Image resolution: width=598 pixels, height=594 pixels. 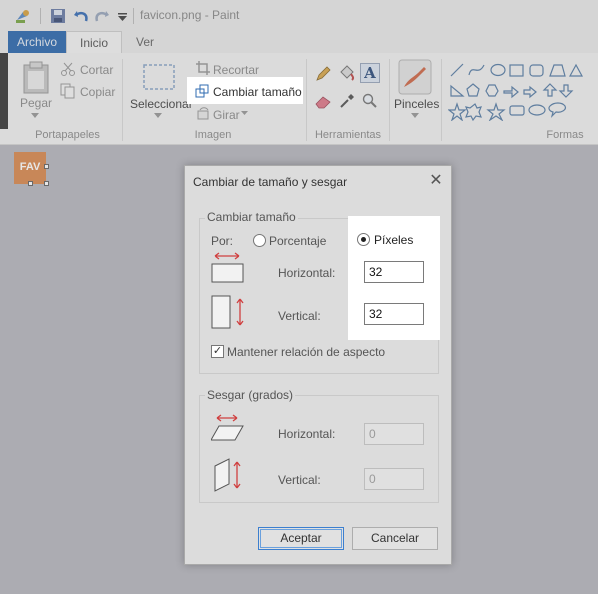 I want to click on rotate-button: Girar, so click(x=226, y=115).